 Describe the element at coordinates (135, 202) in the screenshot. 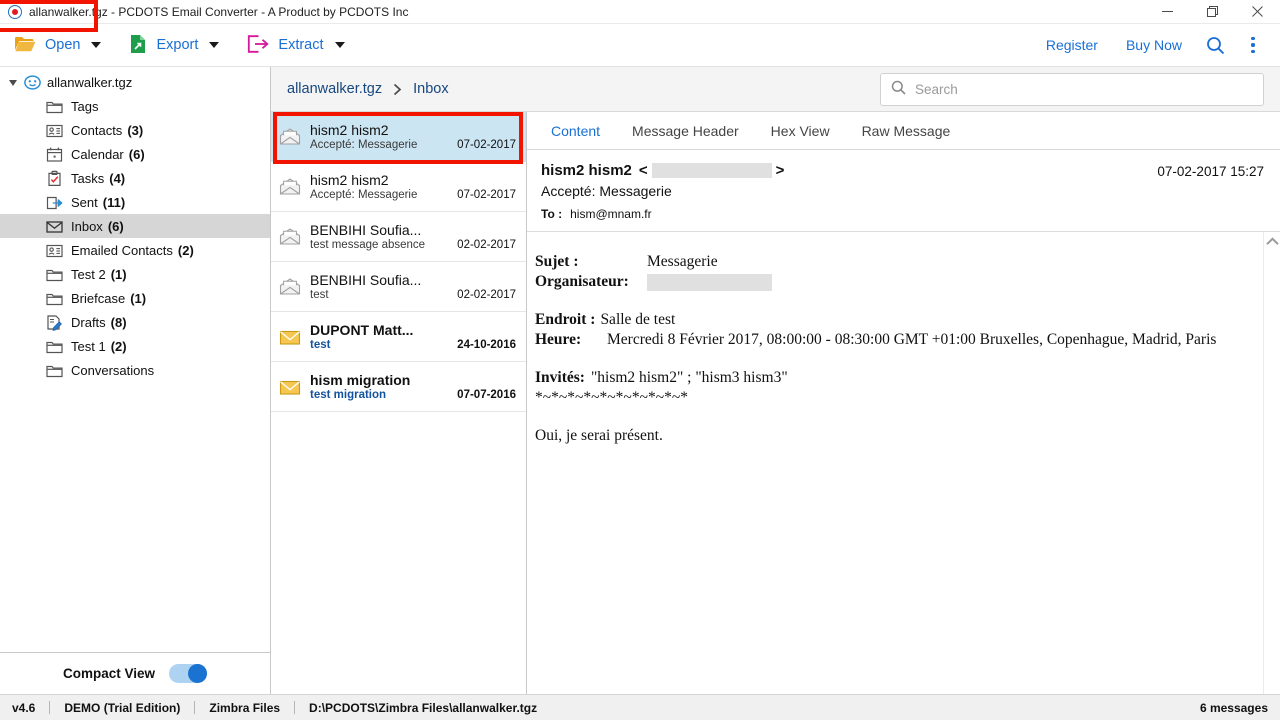

I see `sidebar-item-sent: Sent (11)` at that location.